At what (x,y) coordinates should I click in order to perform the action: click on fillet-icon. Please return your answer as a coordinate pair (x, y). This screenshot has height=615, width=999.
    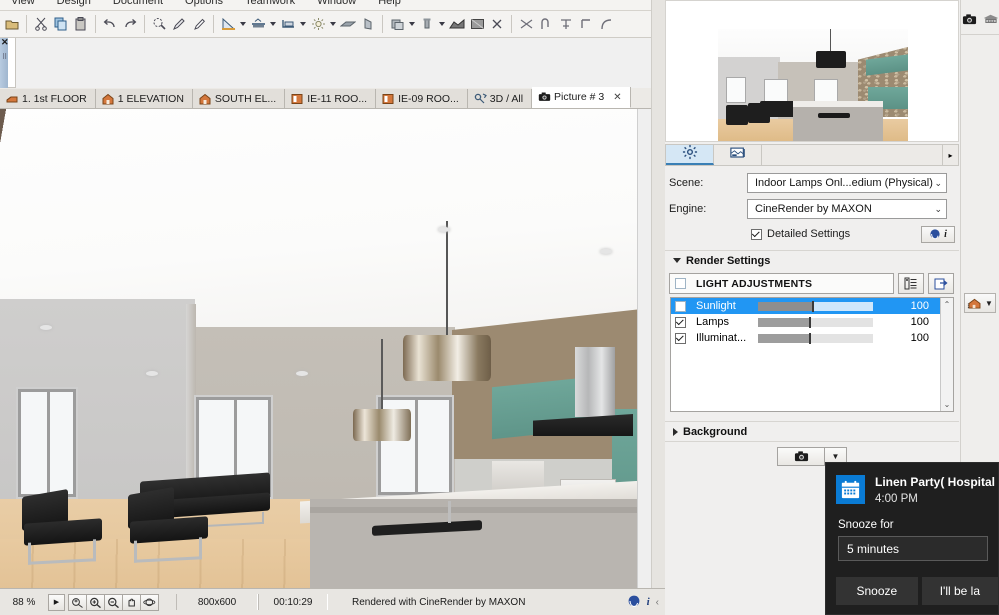
    Looking at the image, I should click on (606, 24).